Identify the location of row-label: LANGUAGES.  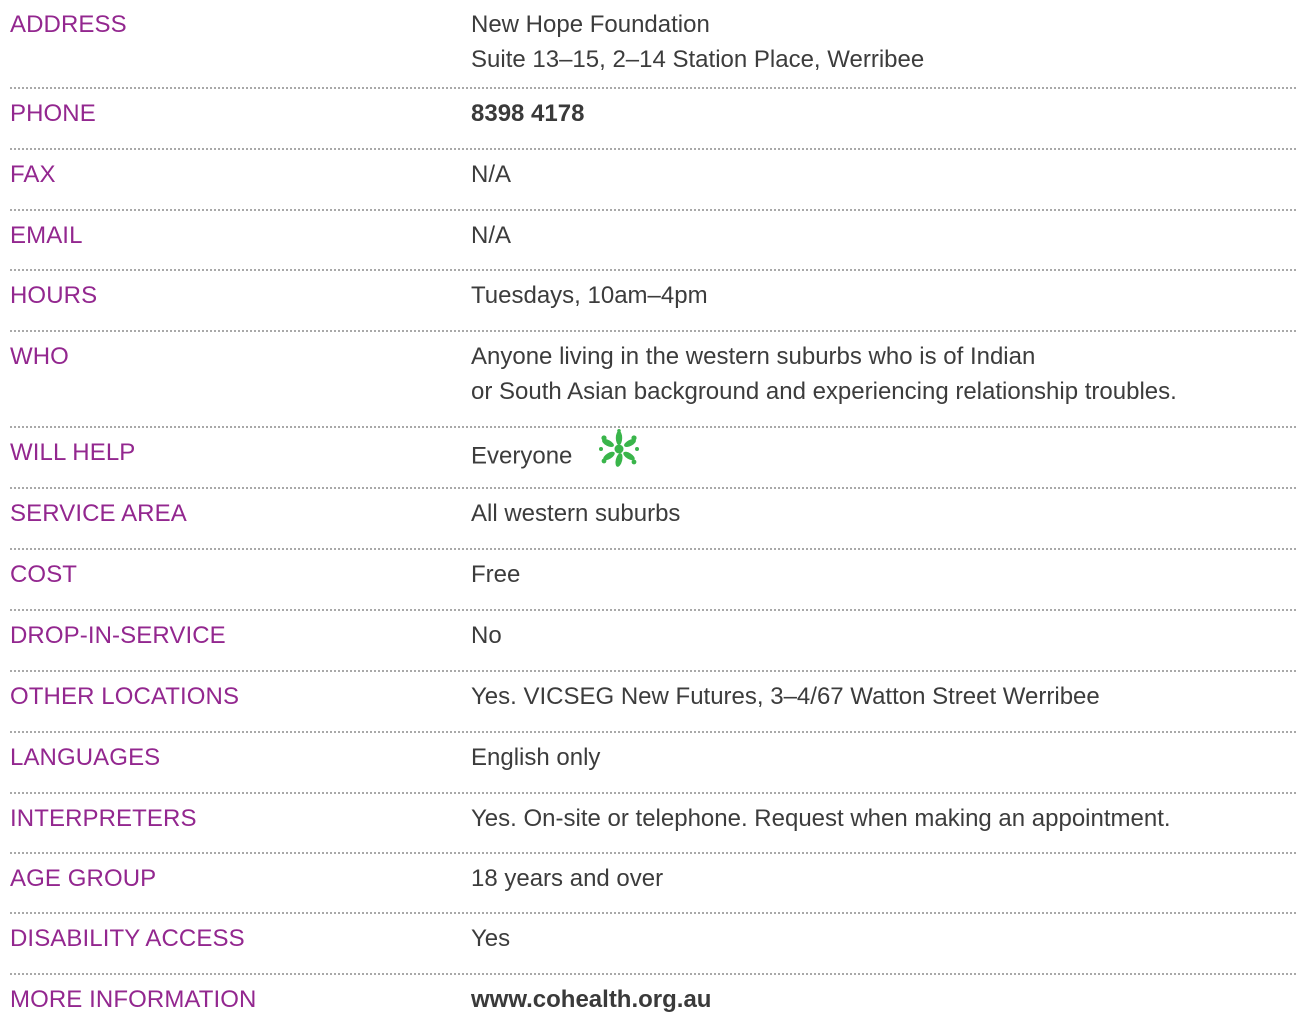
(85, 757).